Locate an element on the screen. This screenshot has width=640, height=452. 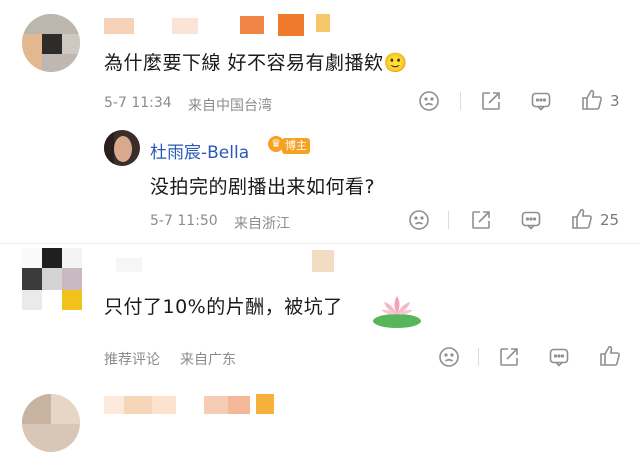
username: 杜雨宸-Bella is located at coordinates (199, 150).